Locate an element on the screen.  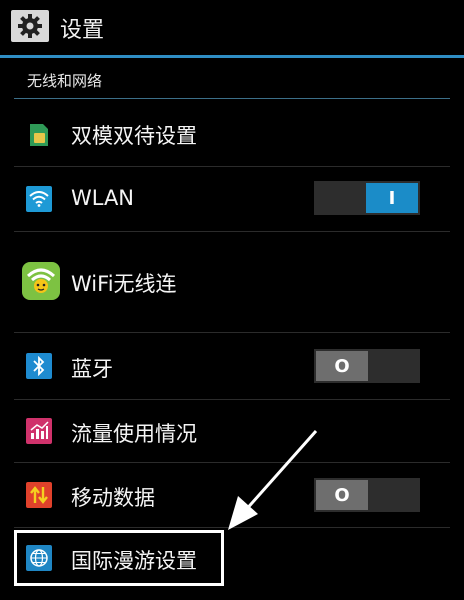
annotation-arrow-icon is located at coordinates (273, 480).